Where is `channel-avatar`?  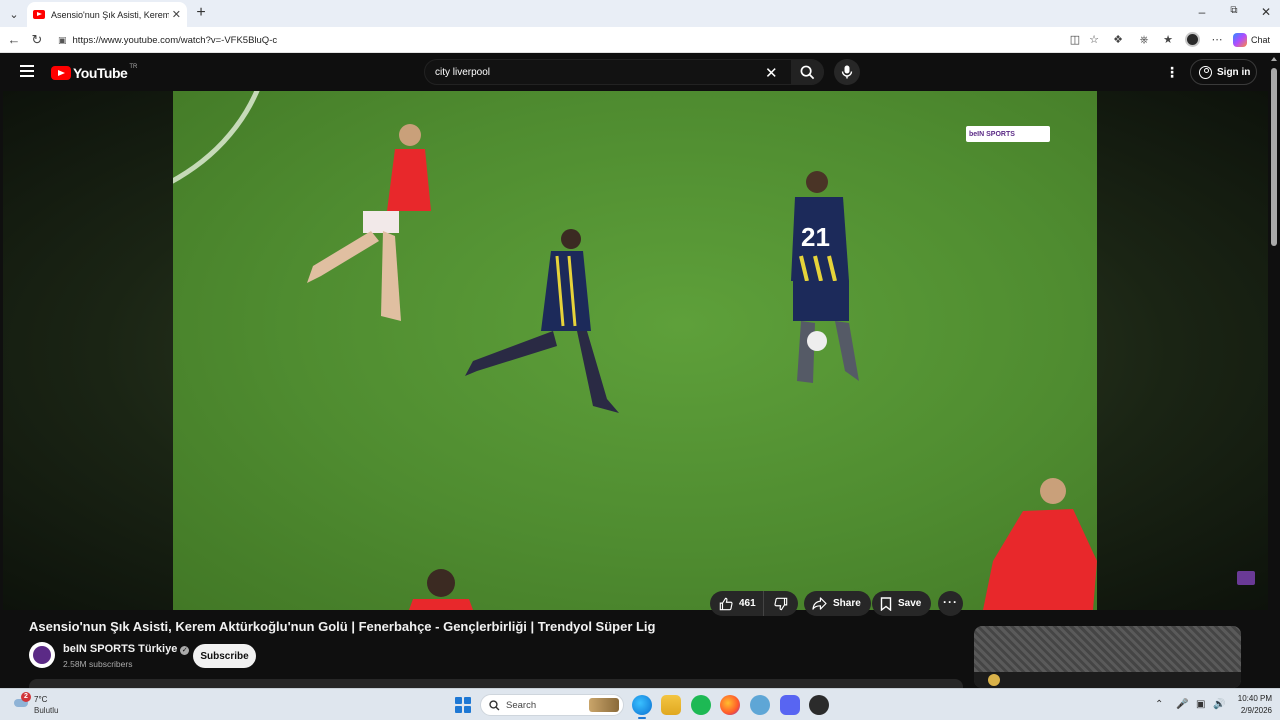
channel-avatar is located at coordinates (42, 655).